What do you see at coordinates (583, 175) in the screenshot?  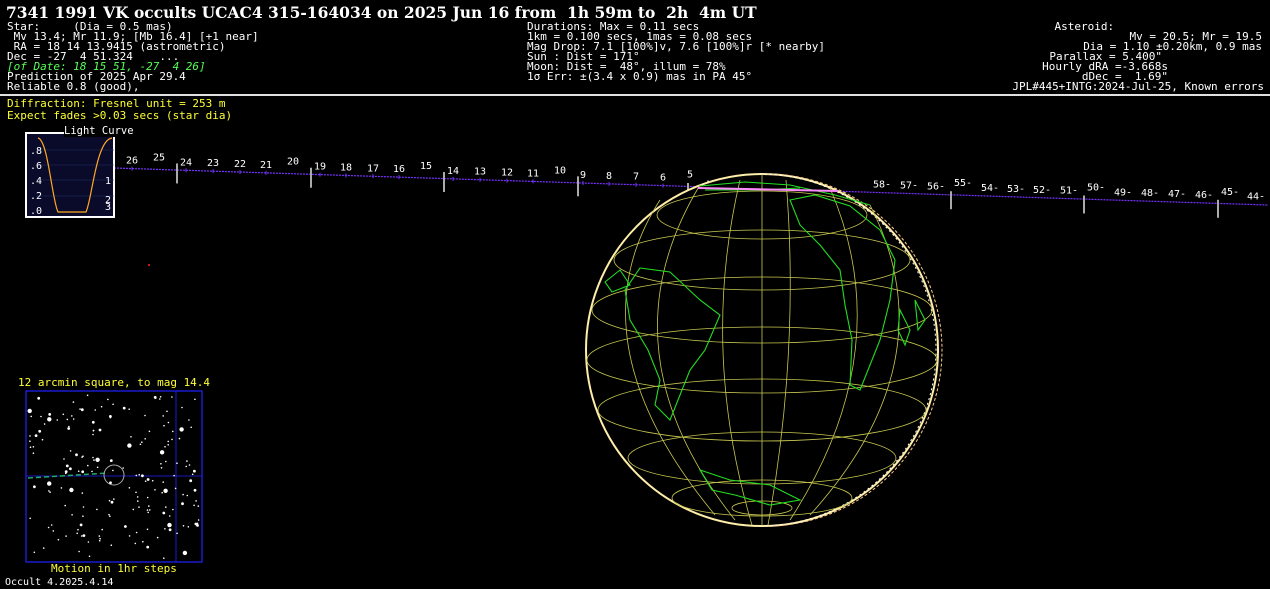 I see `track-label: 9` at bounding box center [583, 175].